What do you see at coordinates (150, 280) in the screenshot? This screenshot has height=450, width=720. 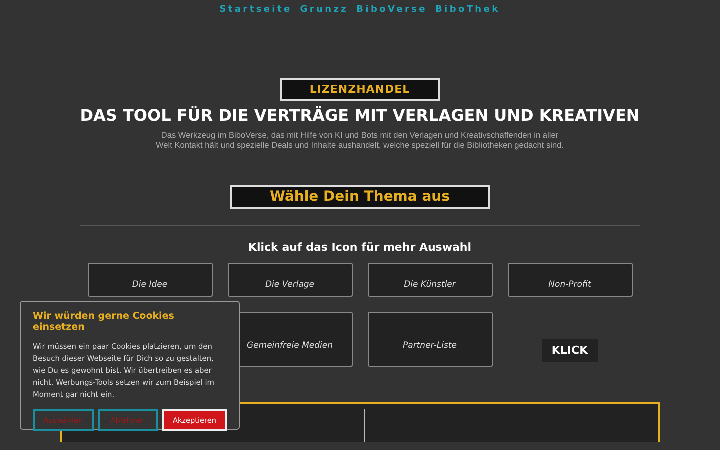 I see `topic-tile: Die Idee` at bounding box center [150, 280].